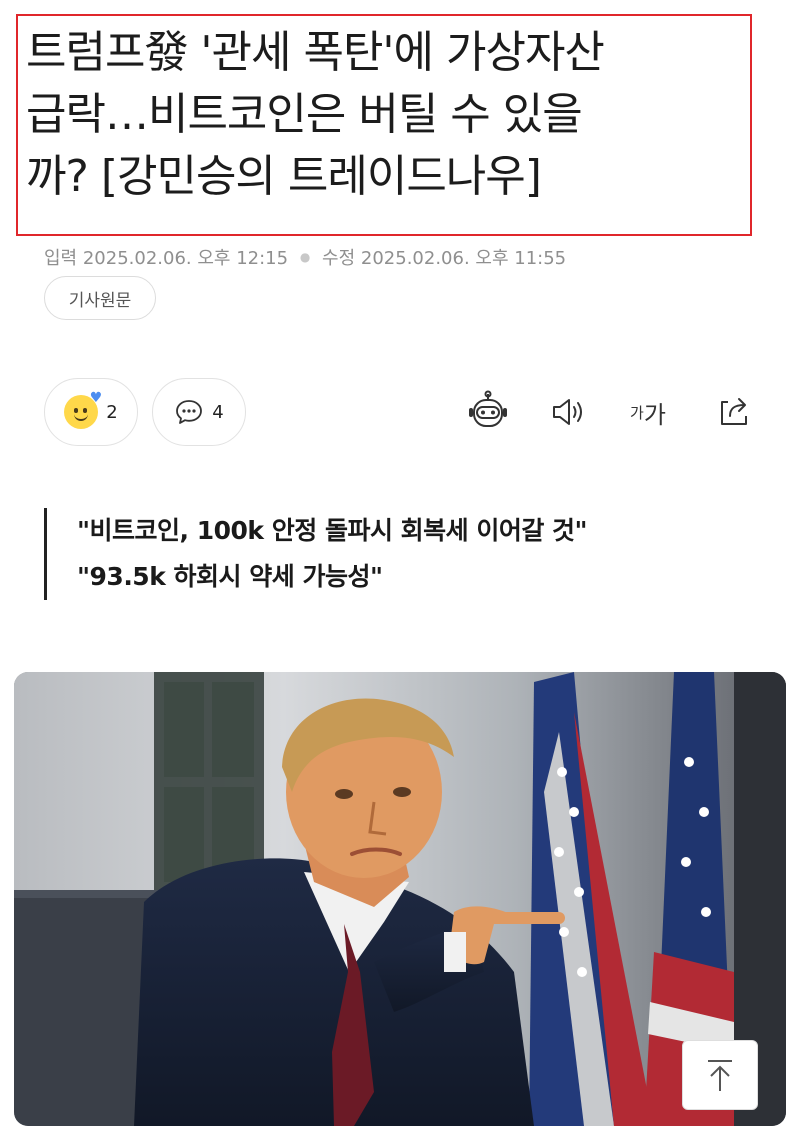 The width and height of the screenshot is (800, 1140). I want to click on font-size-small-label: 가, so click(637, 412).